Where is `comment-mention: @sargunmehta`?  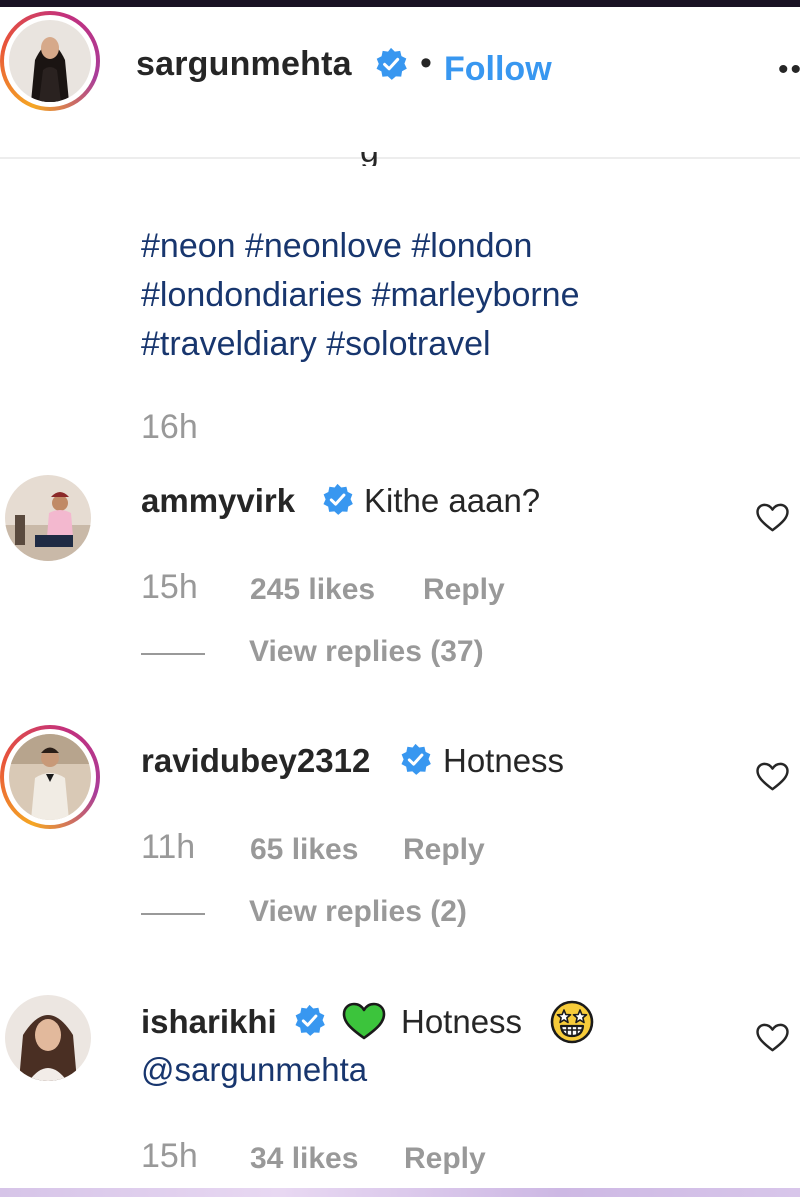 comment-mention: @sargunmehta is located at coordinates (254, 1069).